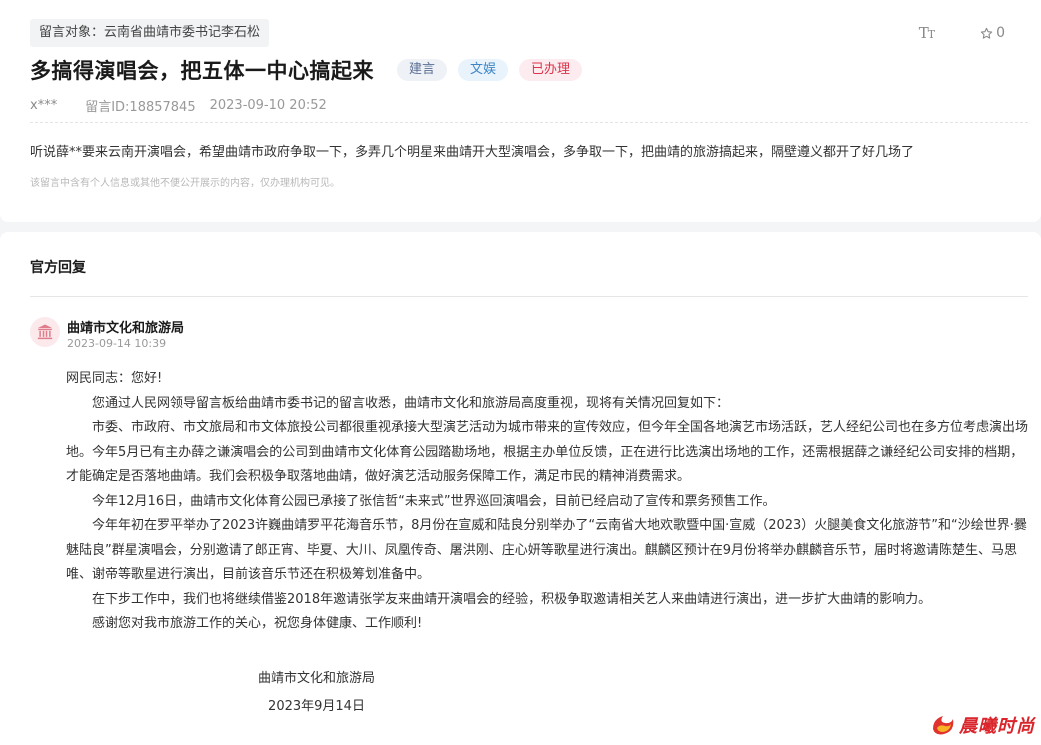 The image size is (1041, 745). I want to click on message-meta: x*** 留言ID:18857845 2023-09-10 20:52, so click(178, 105).